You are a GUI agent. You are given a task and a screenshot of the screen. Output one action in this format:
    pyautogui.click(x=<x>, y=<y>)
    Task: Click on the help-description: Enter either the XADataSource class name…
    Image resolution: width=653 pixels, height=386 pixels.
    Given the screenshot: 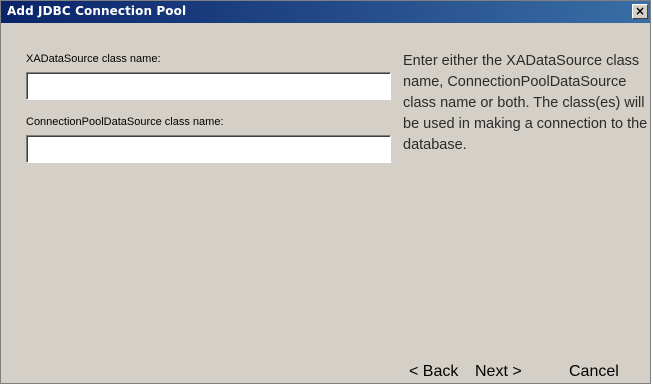 What is the action you would take?
    pyautogui.click(x=525, y=103)
    